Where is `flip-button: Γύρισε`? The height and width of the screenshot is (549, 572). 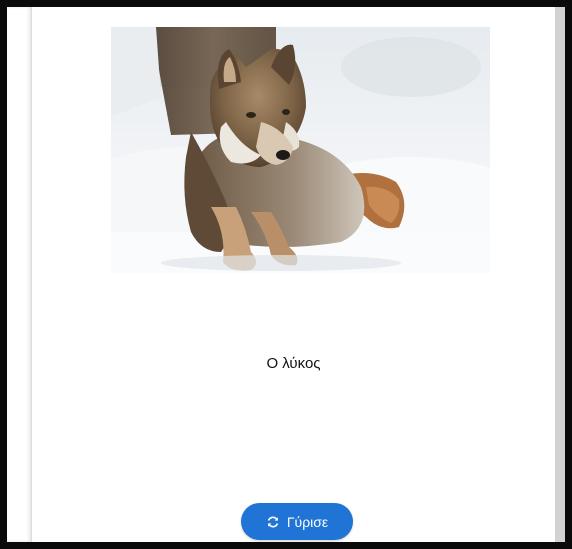
flip-button: Γύρισε is located at coordinates (297, 521).